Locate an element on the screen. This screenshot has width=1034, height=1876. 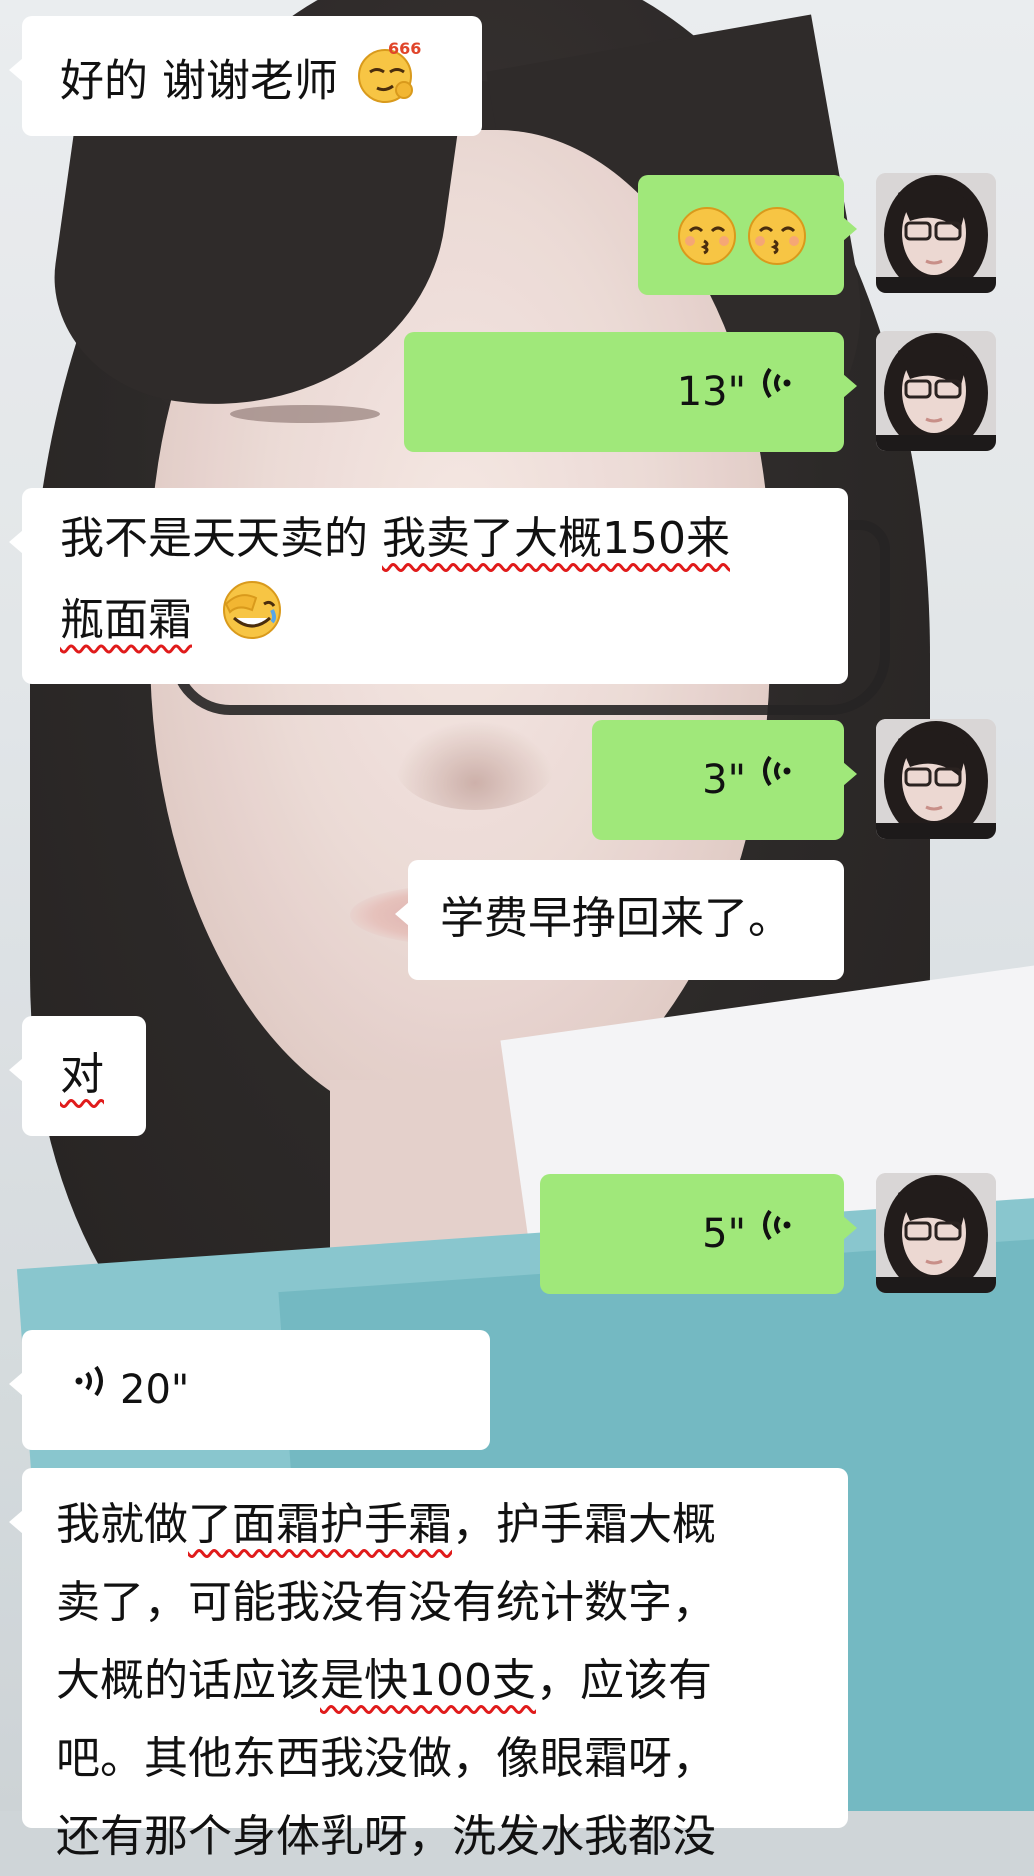
voice-duration: 20" is located at coordinates (155, 1390).